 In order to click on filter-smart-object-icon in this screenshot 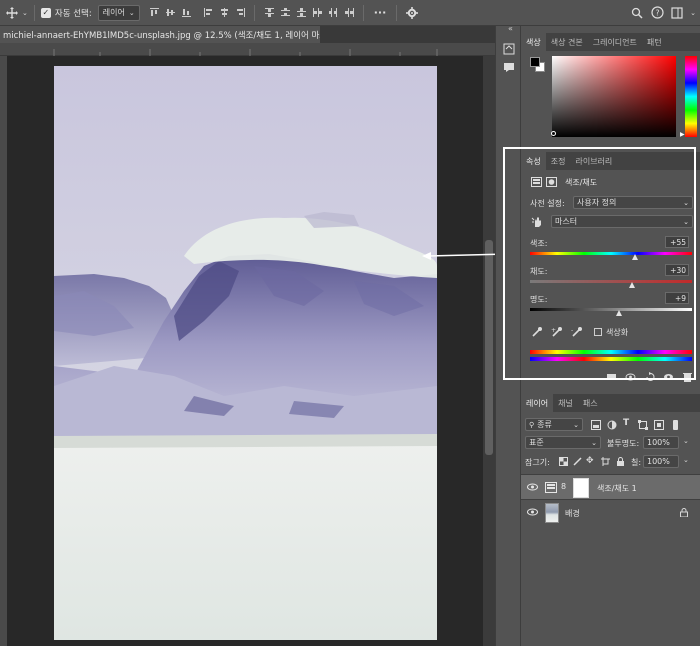, I will do `click(659, 425)`.